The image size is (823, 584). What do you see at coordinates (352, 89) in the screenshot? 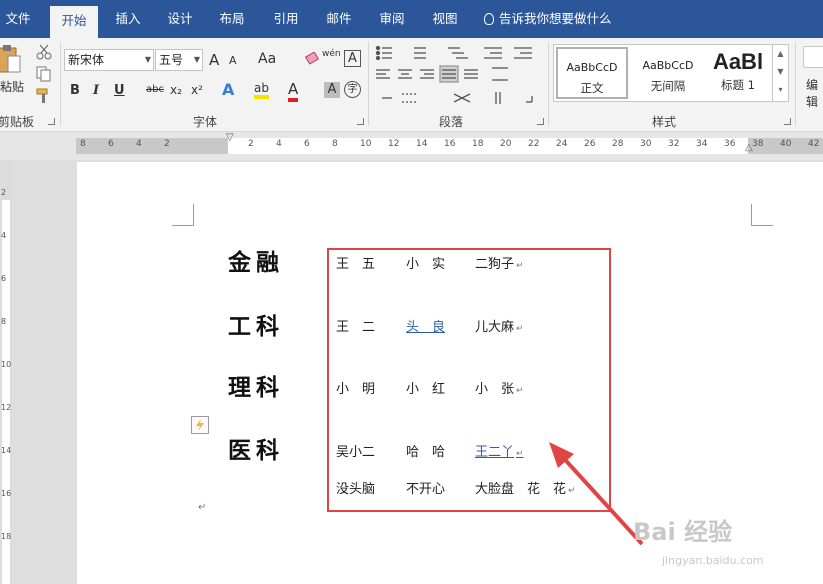
I see `enclose-char-button: 字` at bounding box center [352, 89].